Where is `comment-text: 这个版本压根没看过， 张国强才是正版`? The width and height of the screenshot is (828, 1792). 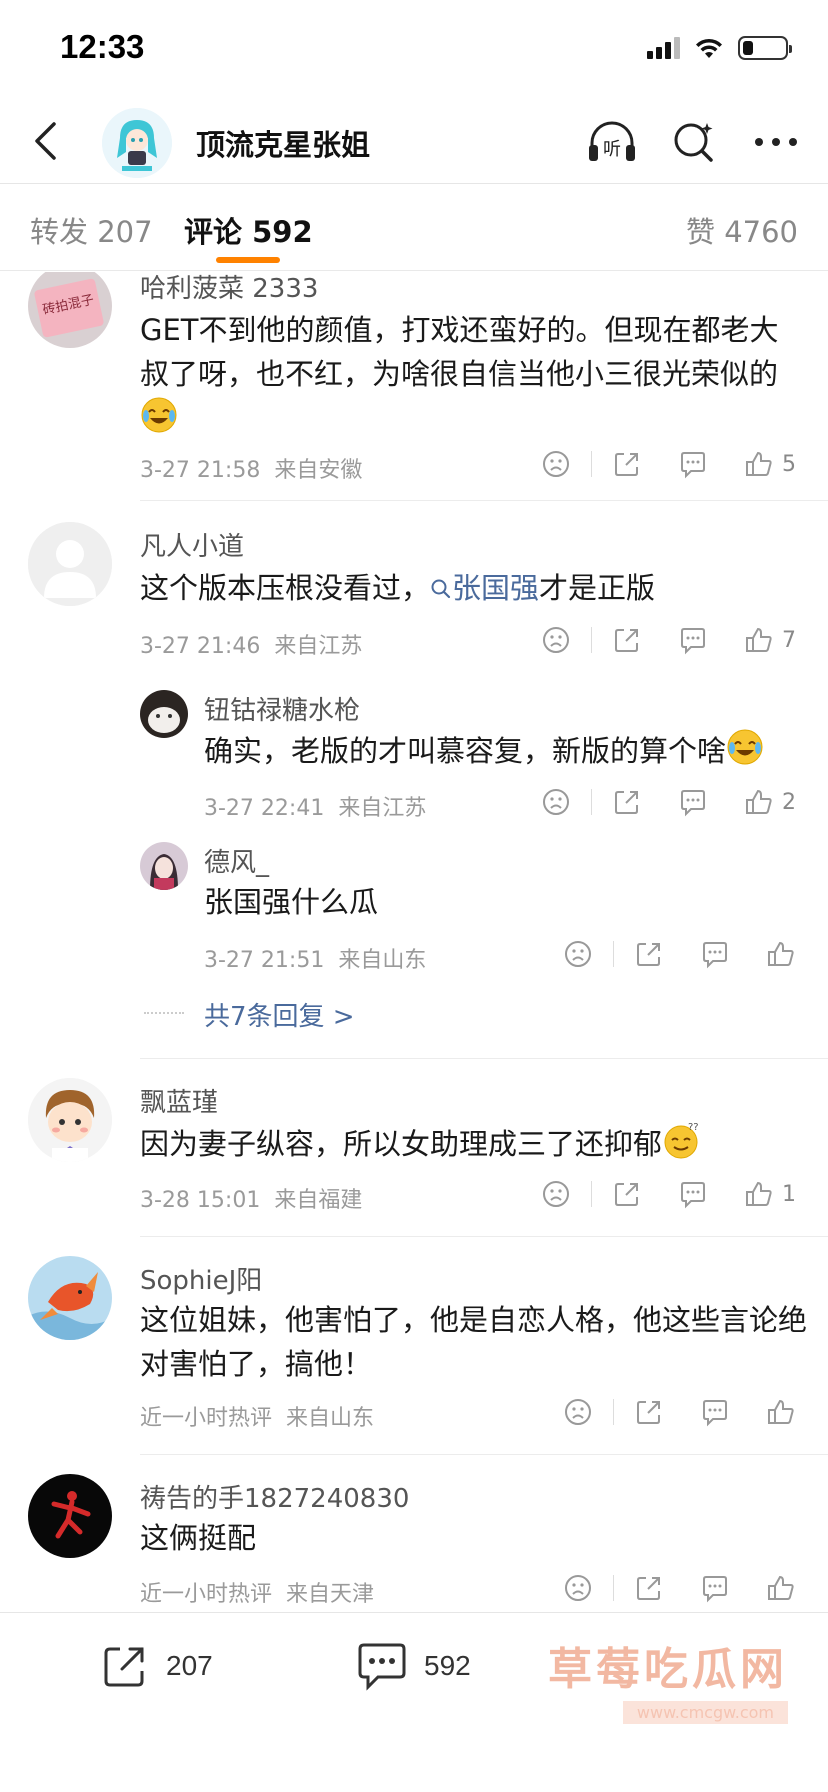 comment-text: 这个版本压根没看过， 张国强才是正版 is located at coordinates (470, 589).